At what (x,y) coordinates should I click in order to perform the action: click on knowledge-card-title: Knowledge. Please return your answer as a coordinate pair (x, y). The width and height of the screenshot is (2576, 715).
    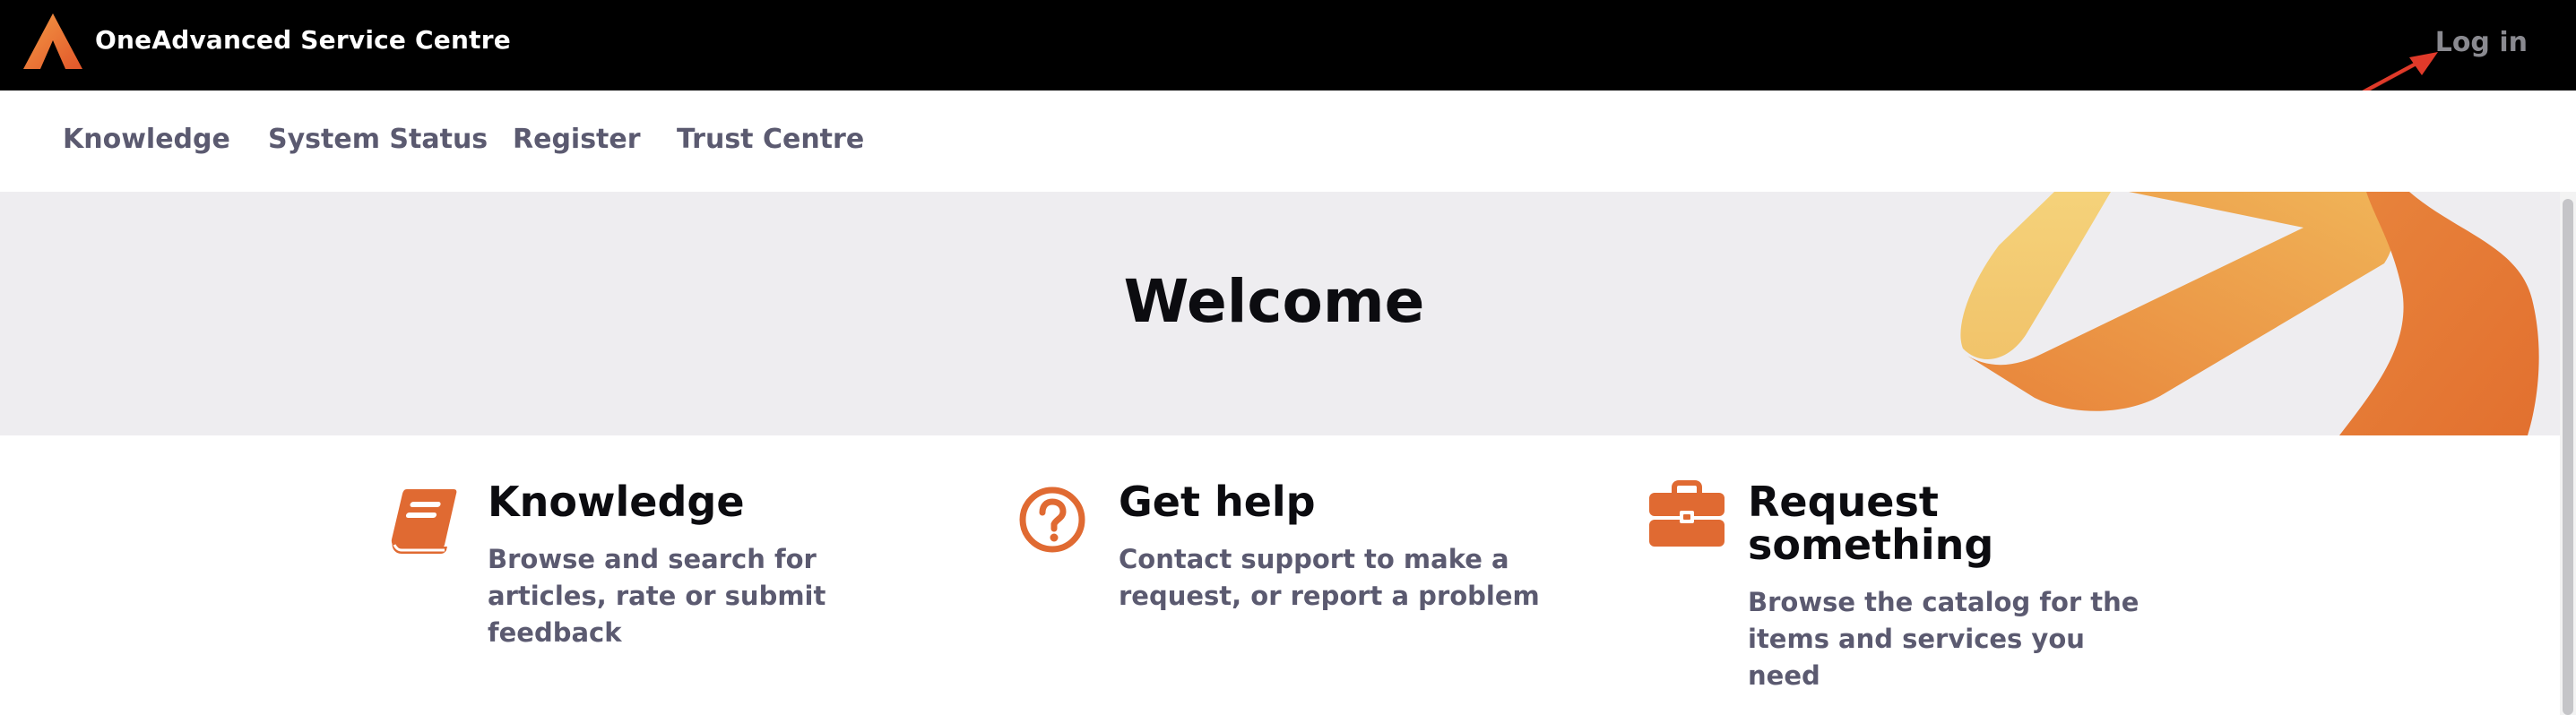
    Looking at the image, I should click on (616, 502).